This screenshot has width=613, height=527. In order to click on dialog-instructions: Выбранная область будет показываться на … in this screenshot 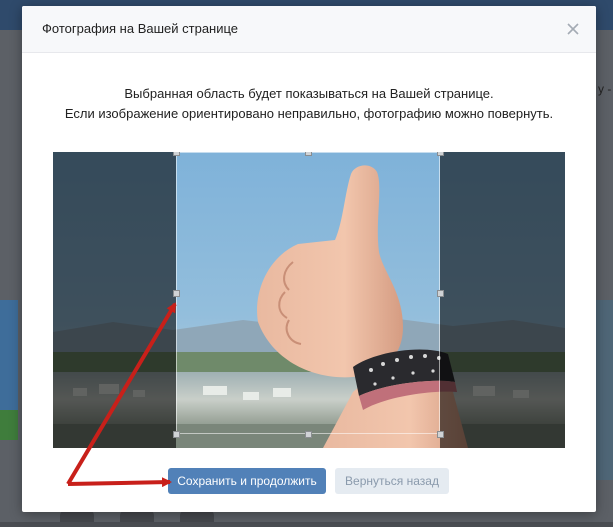, I will do `click(309, 104)`.